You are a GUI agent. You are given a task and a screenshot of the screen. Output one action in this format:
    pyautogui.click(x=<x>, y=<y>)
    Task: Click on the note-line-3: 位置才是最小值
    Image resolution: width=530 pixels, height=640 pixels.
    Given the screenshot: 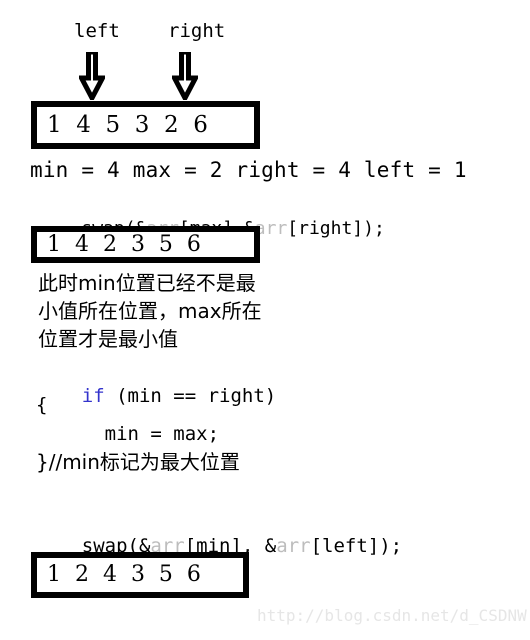 What is the action you would take?
    pyautogui.click(x=108, y=339)
    